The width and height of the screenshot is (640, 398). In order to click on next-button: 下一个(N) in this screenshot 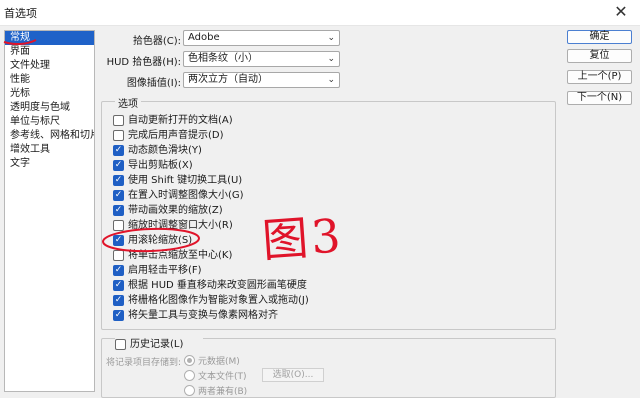, I will do `click(599, 98)`.